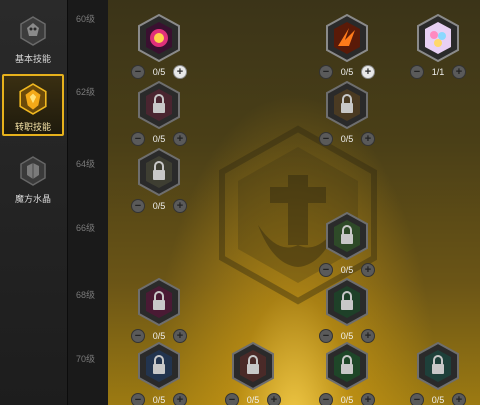 The height and width of the screenshot is (405, 480). Describe the element at coordinates (32, 127) in the screenshot. I see `sidebar-item-label: 转职技能` at that location.